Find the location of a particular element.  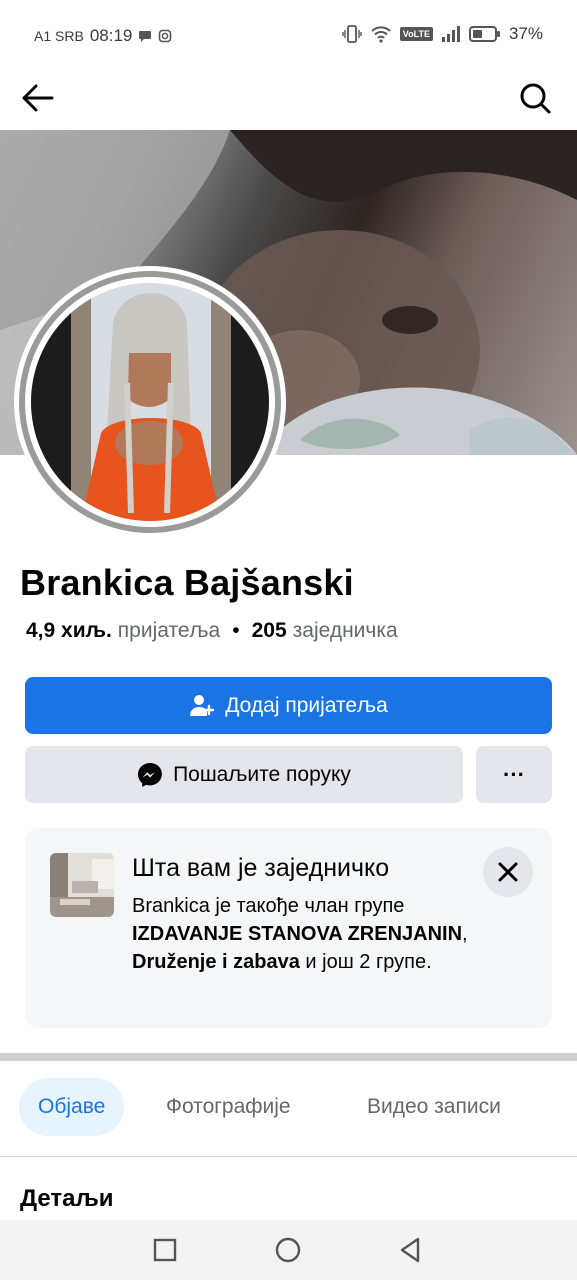

profile-name: Brankica Bajšanski is located at coordinates (187, 582).